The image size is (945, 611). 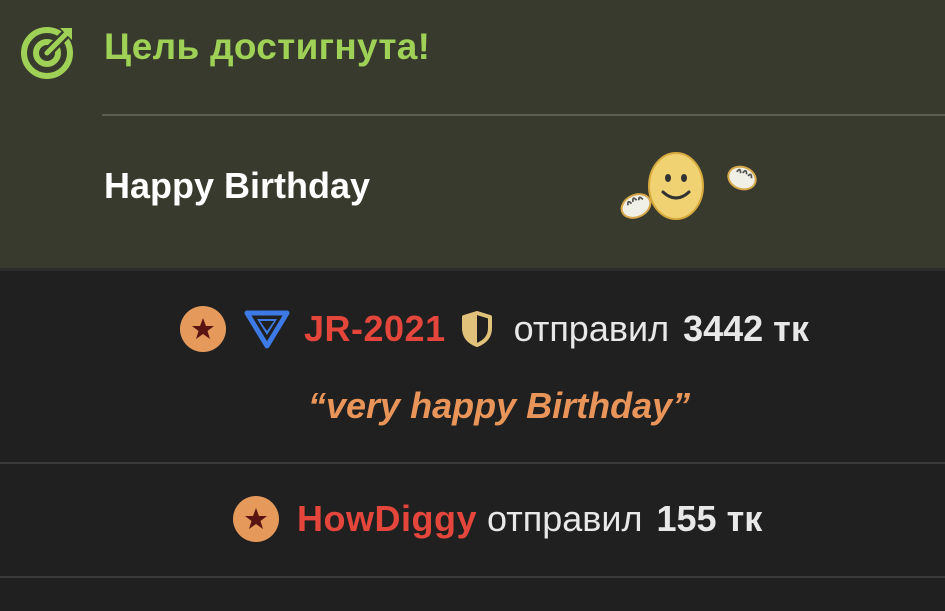 What do you see at coordinates (267, 329) in the screenshot?
I see `tier-triangle-icon` at bounding box center [267, 329].